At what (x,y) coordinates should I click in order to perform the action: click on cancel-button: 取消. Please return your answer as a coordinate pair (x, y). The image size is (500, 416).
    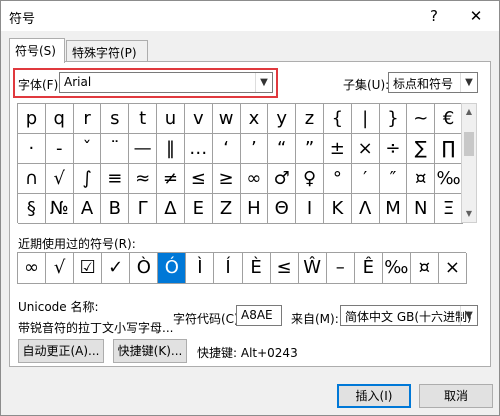
    Looking at the image, I should click on (456, 396).